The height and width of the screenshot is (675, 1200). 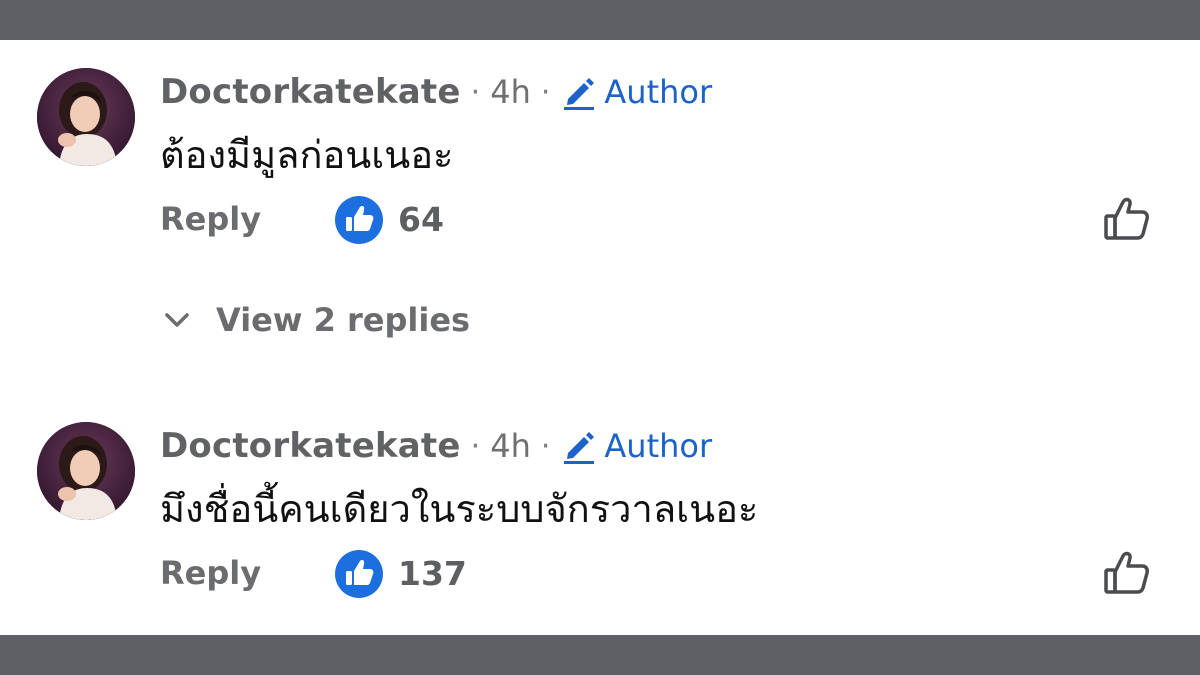 What do you see at coordinates (177, 320) in the screenshot?
I see `chevron-down-icon` at bounding box center [177, 320].